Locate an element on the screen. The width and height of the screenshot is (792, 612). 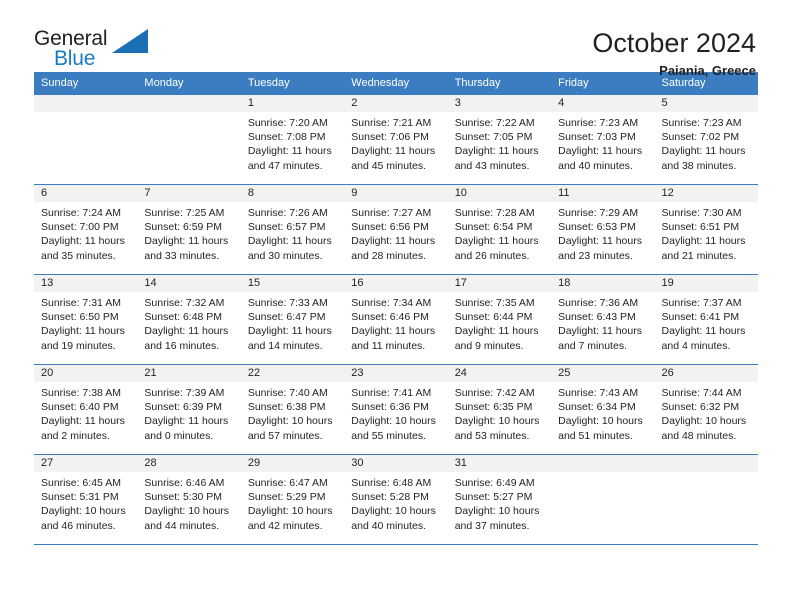
sunset-time: Sunset: 6:38 PM is located at coordinates (286, 407).